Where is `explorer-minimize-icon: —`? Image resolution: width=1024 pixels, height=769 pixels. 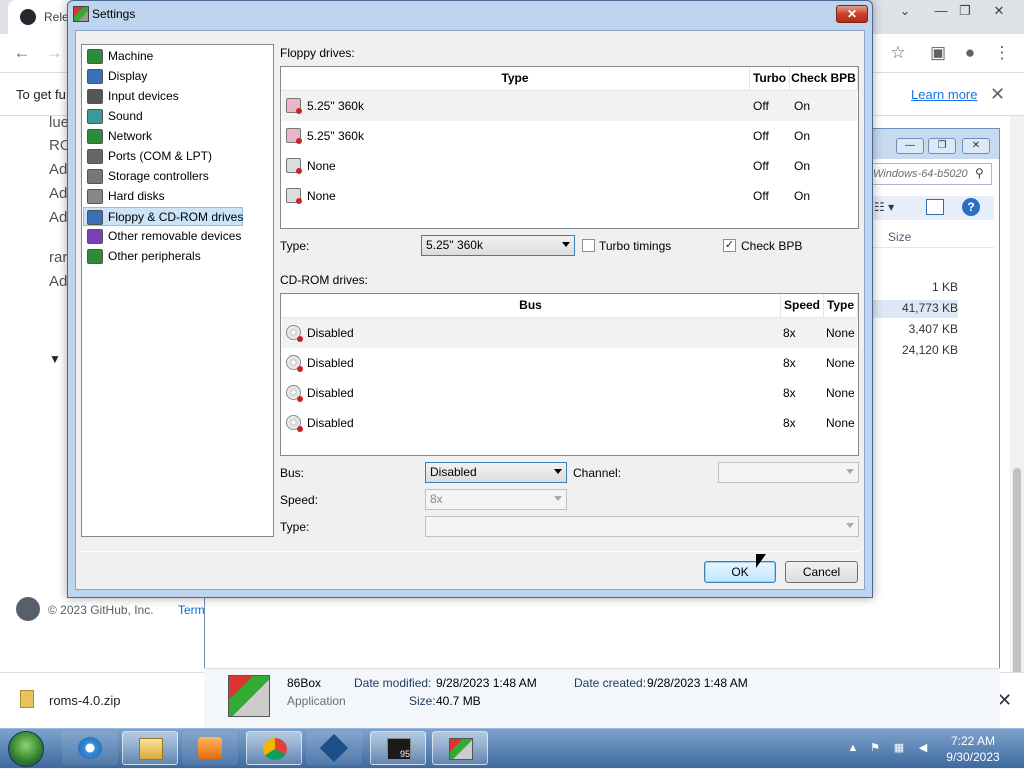
explorer-minimize-icon: — is located at coordinates (910, 146).